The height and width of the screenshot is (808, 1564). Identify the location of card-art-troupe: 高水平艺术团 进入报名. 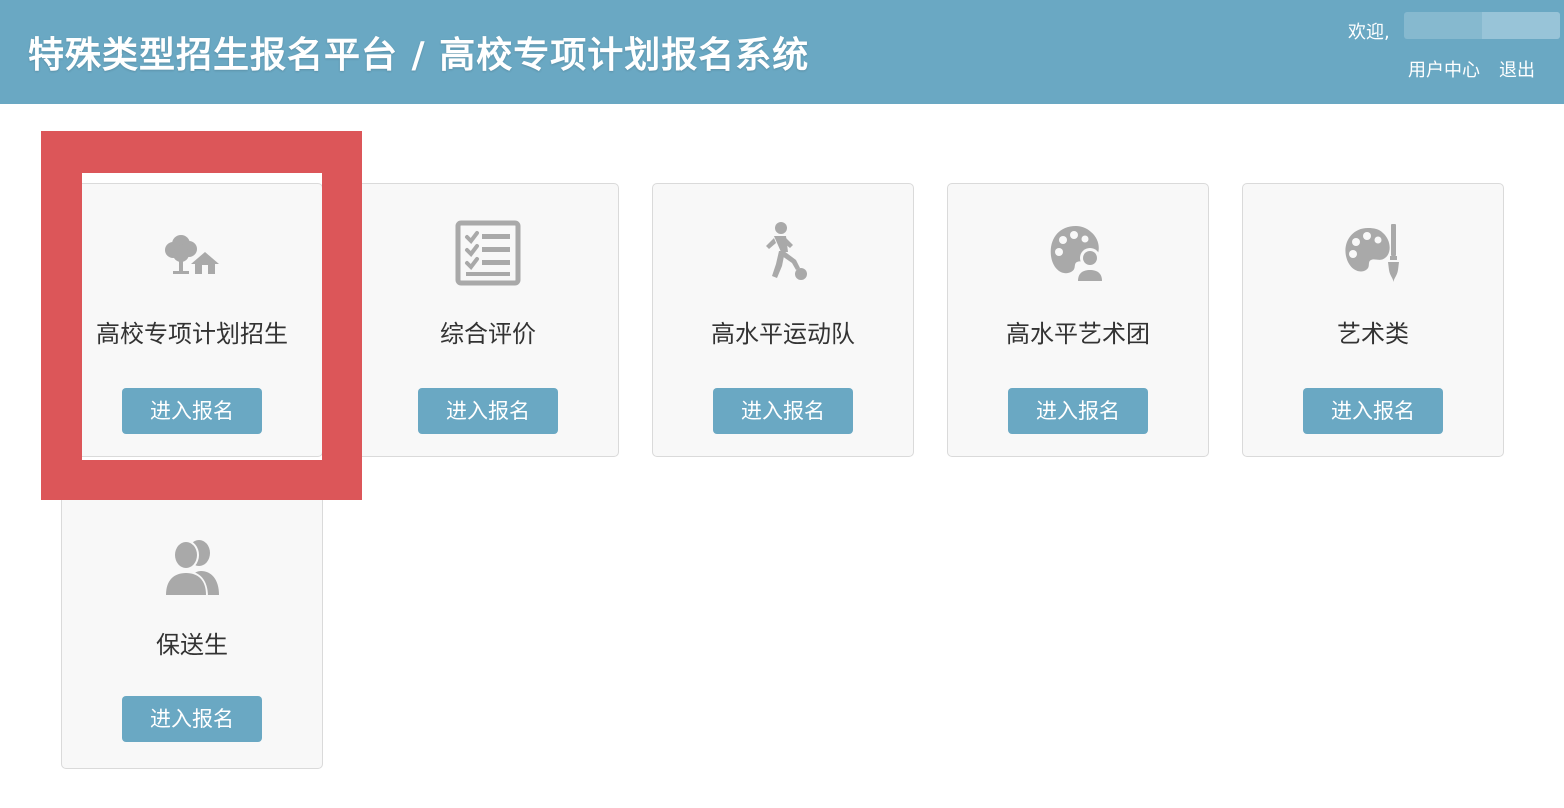
(1078, 320).